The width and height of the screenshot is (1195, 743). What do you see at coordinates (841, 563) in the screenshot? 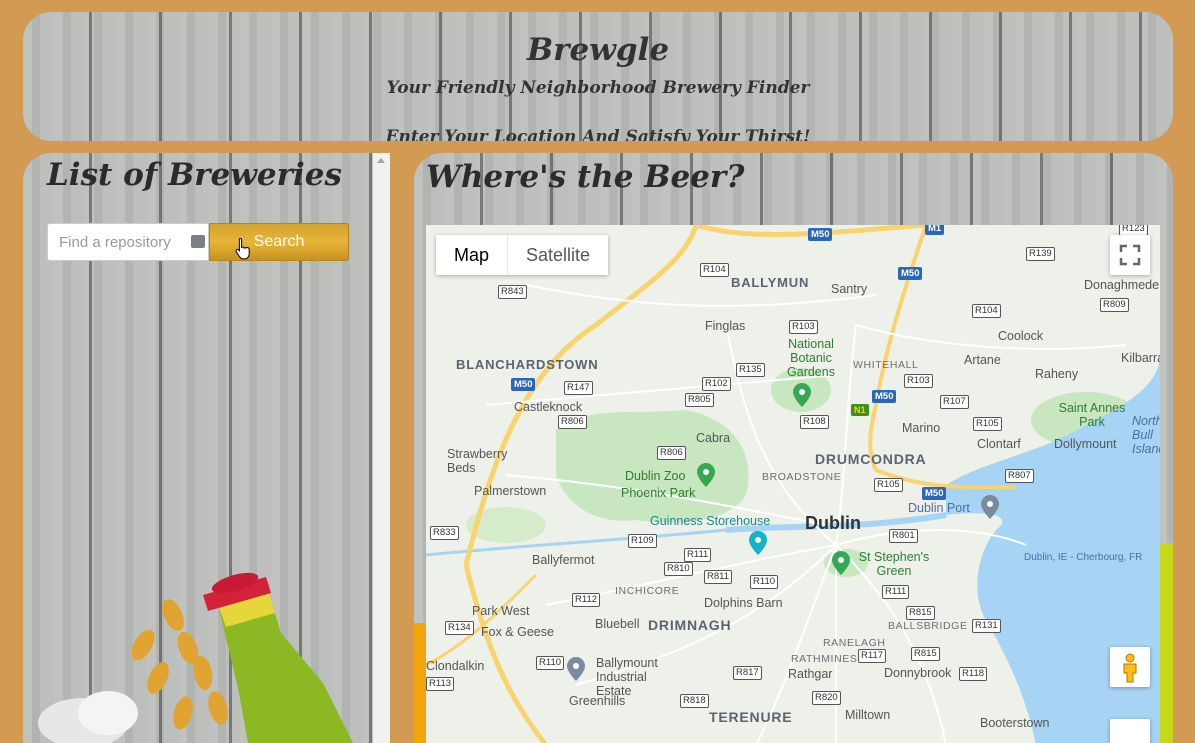
I see `green-marker-icon` at bounding box center [841, 563].